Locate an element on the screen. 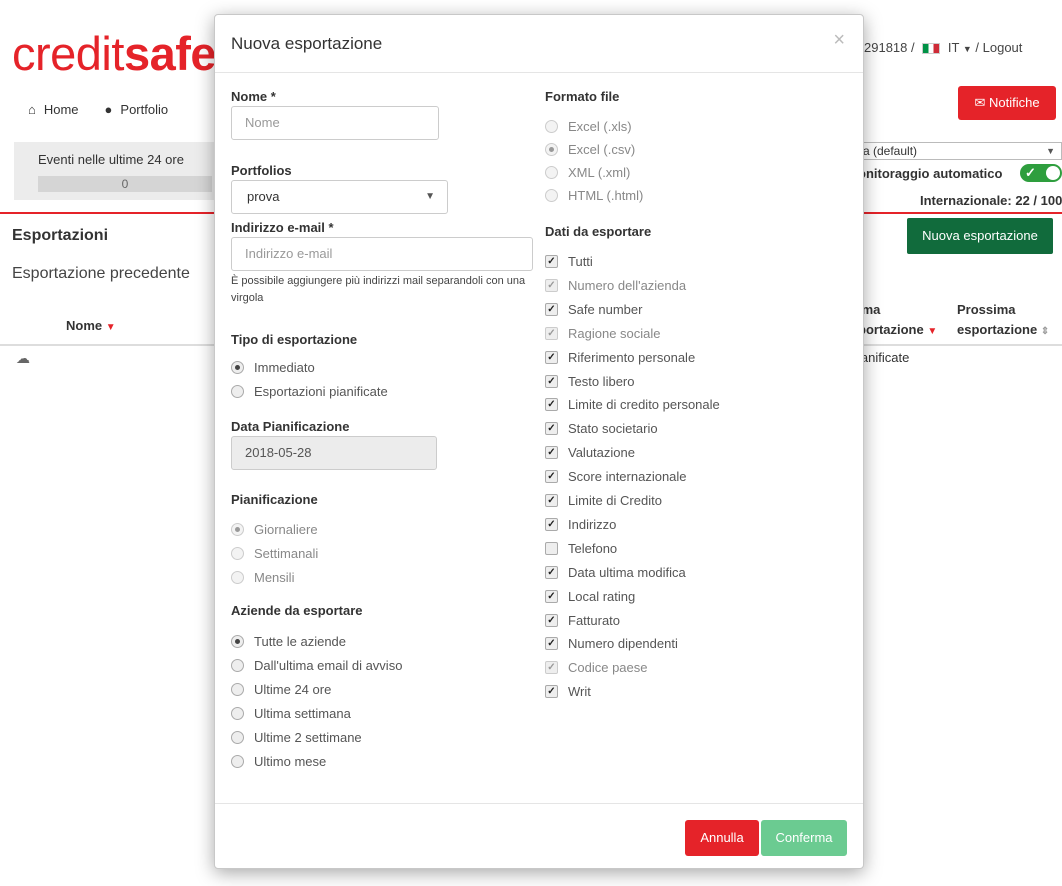 This screenshot has height=886, width=1062. checkbox-ragione-sociale: ✓ Ragione sociale is located at coordinates (603, 333).